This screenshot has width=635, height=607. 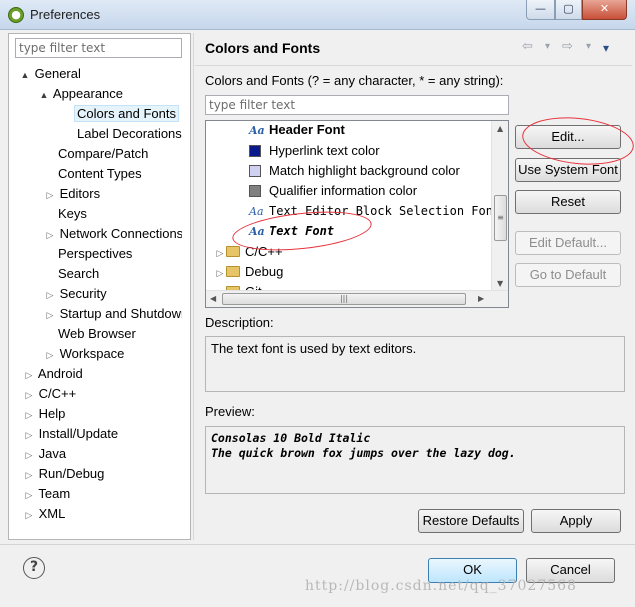 What do you see at coordinates (576, 521) in the screenshot?
I see `apply-button: Apply` at bounding box center [576, 521].